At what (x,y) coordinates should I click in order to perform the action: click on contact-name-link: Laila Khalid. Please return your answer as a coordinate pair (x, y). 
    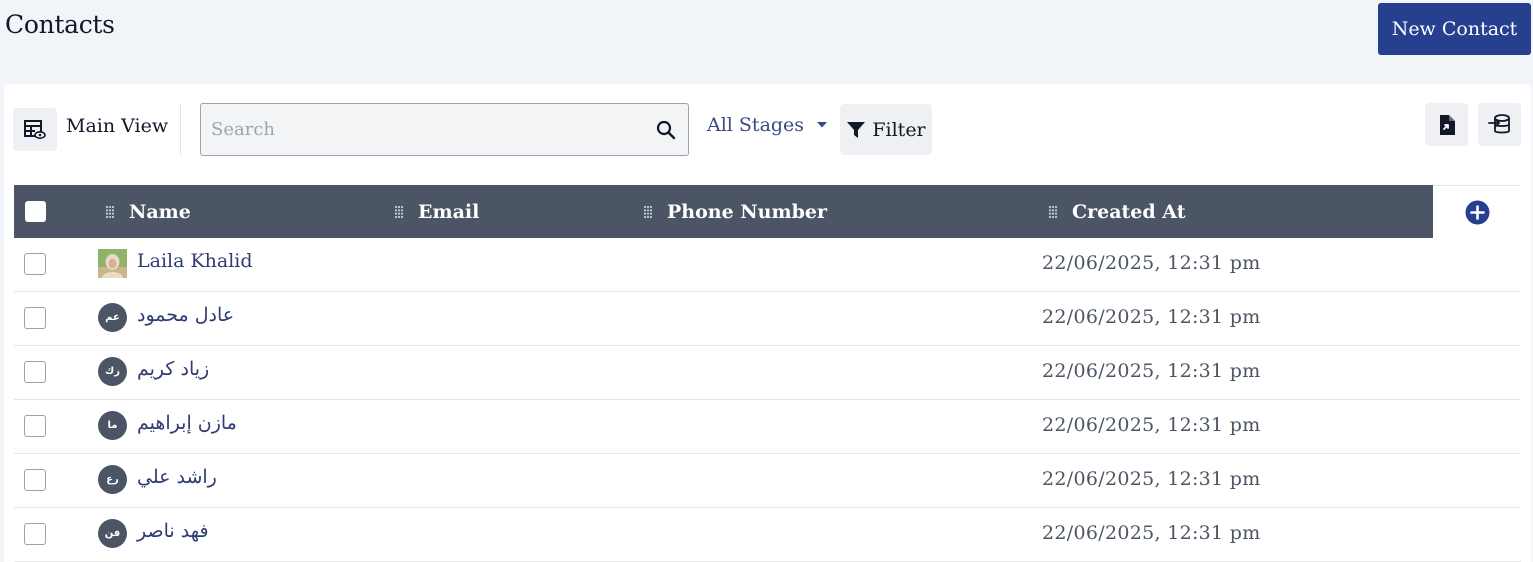
    Looking at the image, I should click on (195, 261).